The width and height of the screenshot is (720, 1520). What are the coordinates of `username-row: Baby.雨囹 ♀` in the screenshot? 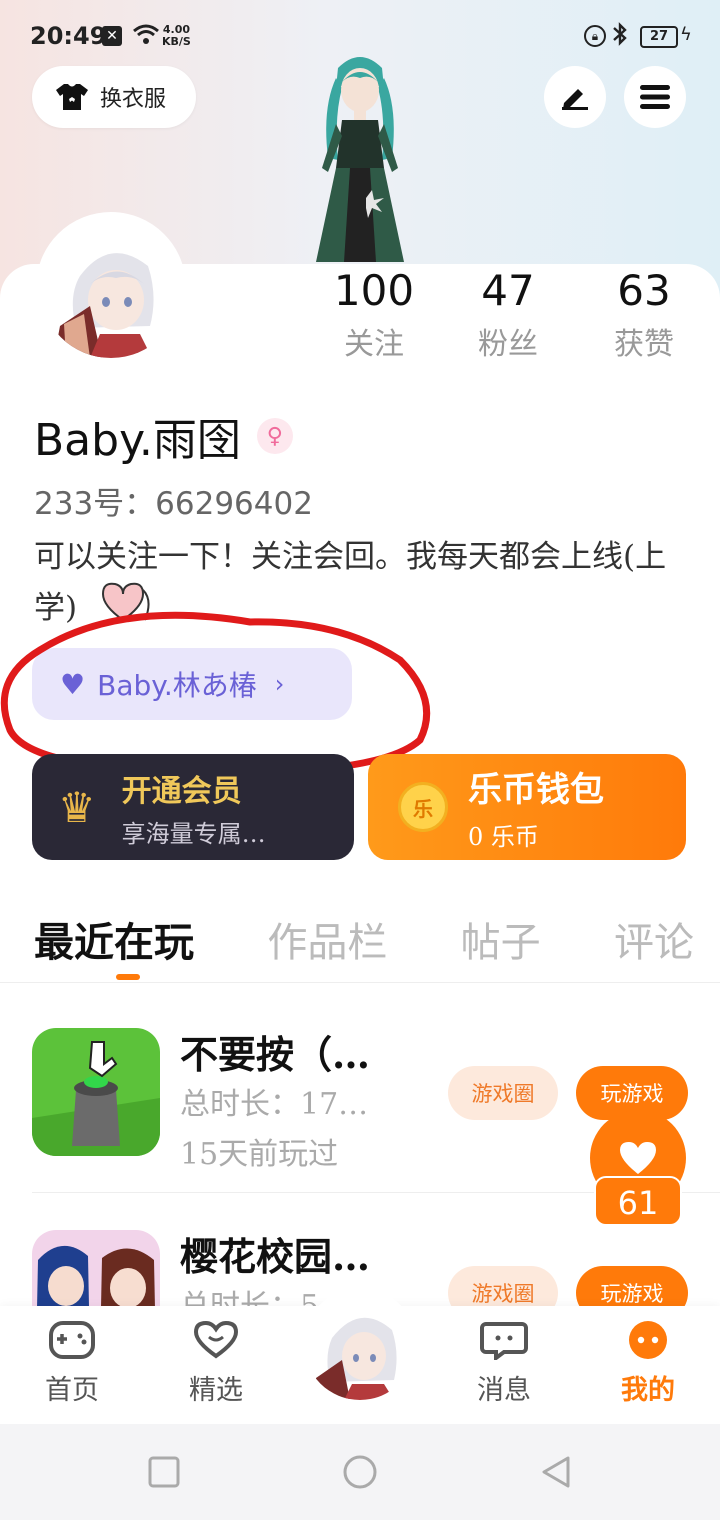 It's located at (163, 436).